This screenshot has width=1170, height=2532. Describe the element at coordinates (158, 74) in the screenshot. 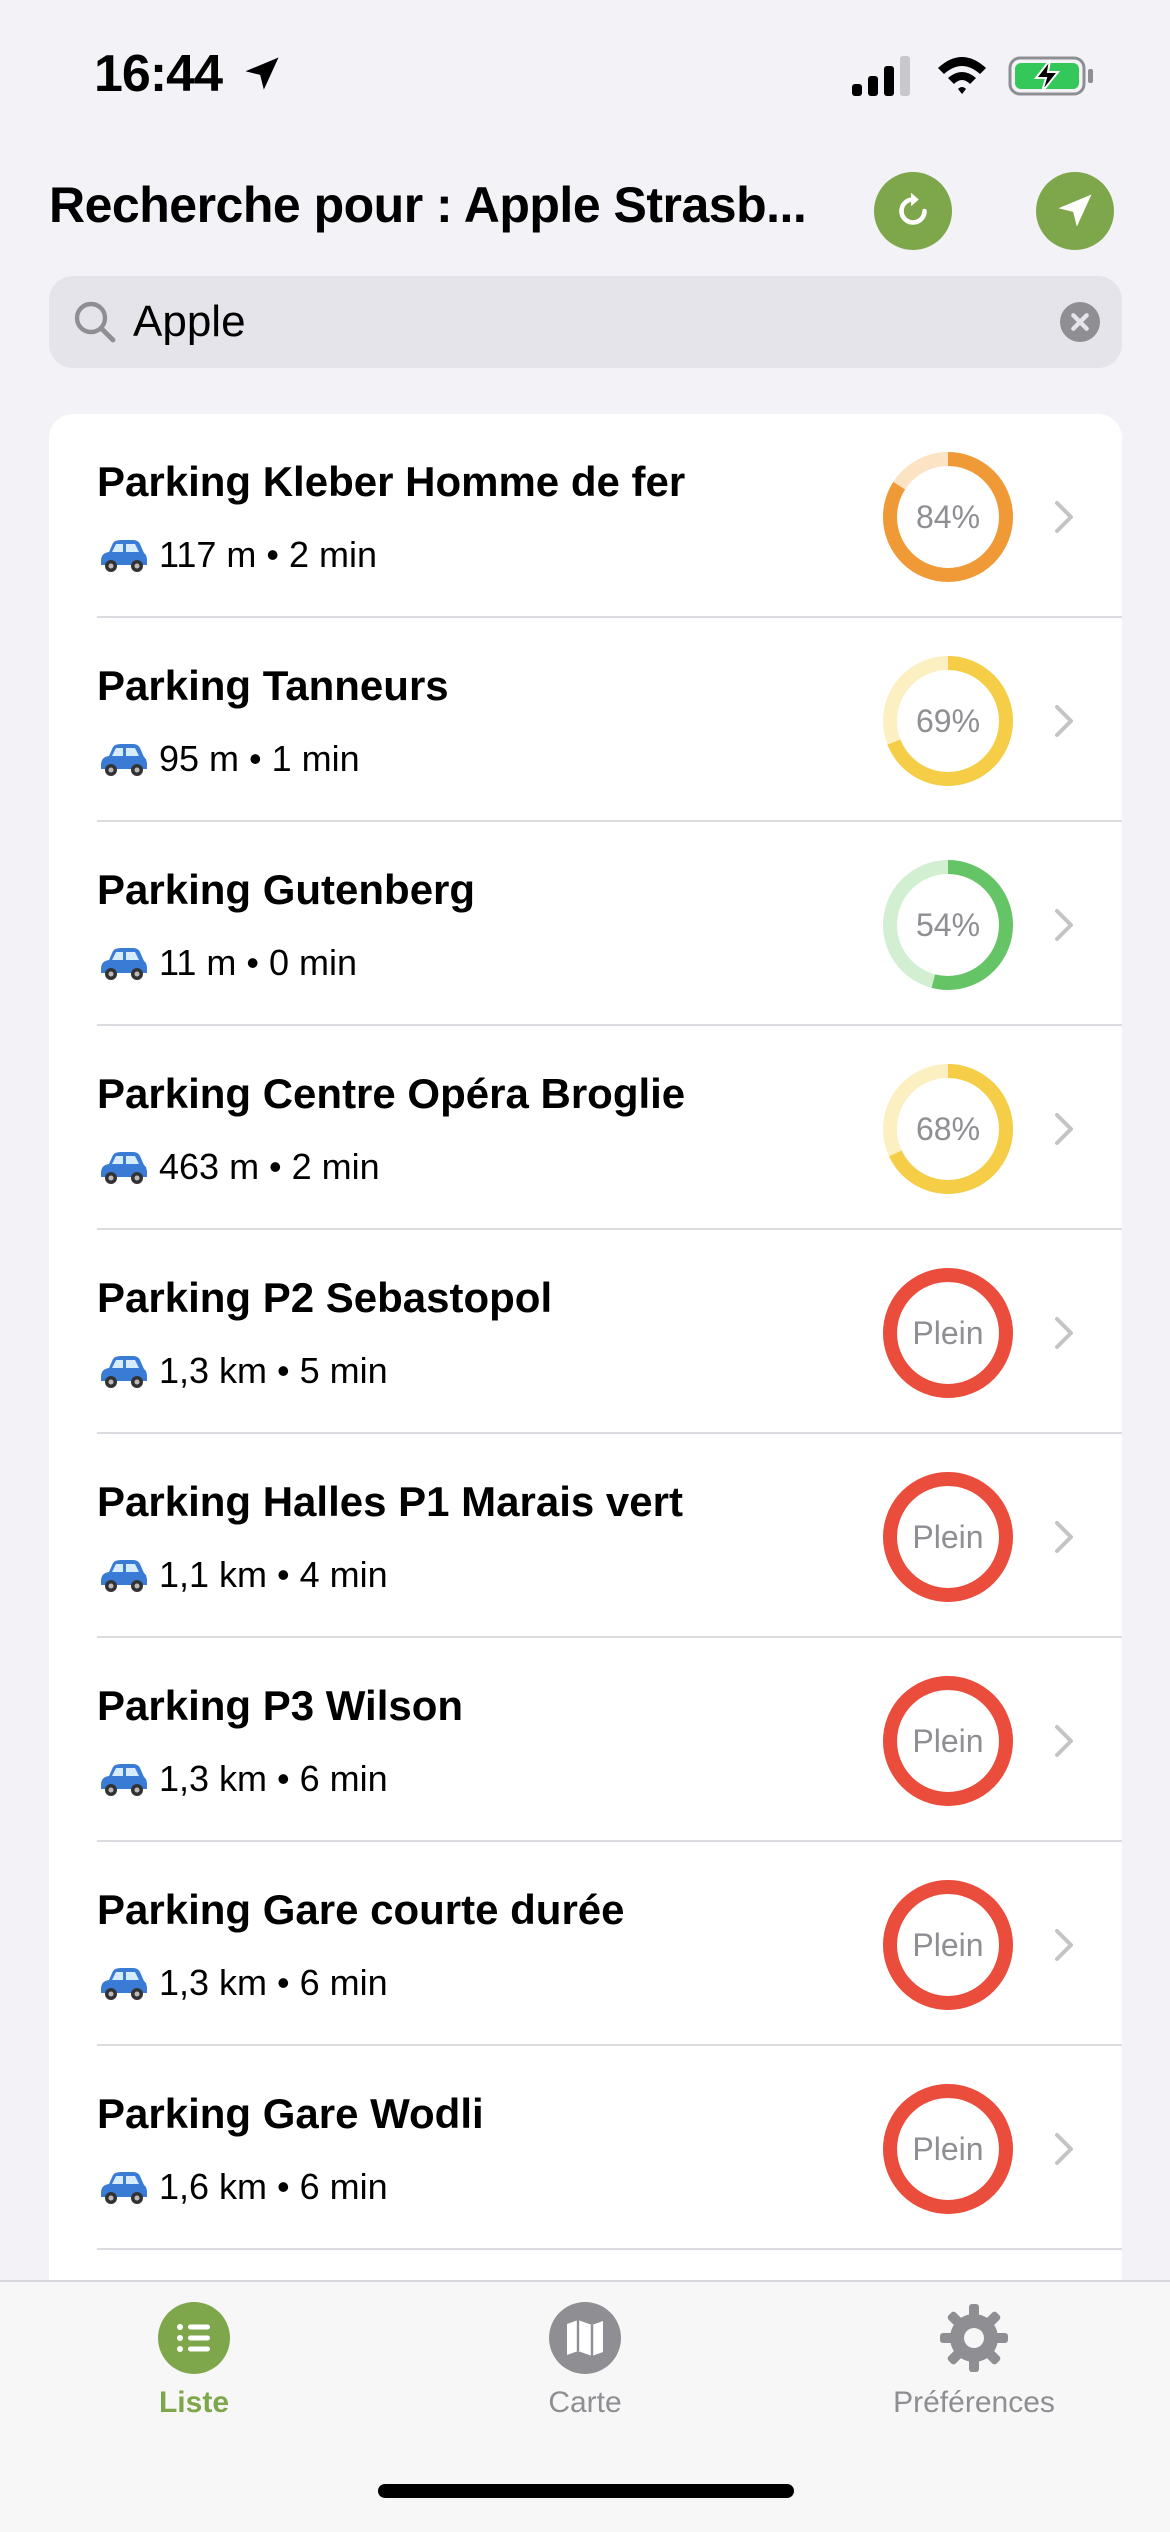

I see `status-time: 16:44` at that location.